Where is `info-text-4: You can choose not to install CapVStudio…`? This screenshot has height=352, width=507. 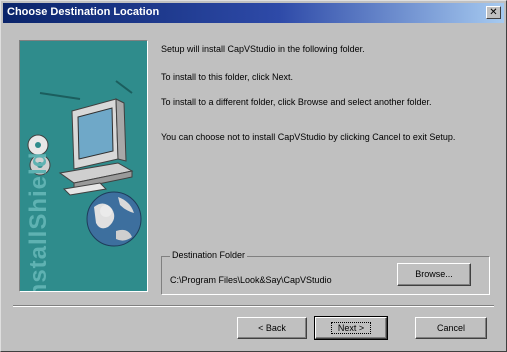
info-text-4: You can choose not to install CapVStudio… is located at coordinates (308, 137).